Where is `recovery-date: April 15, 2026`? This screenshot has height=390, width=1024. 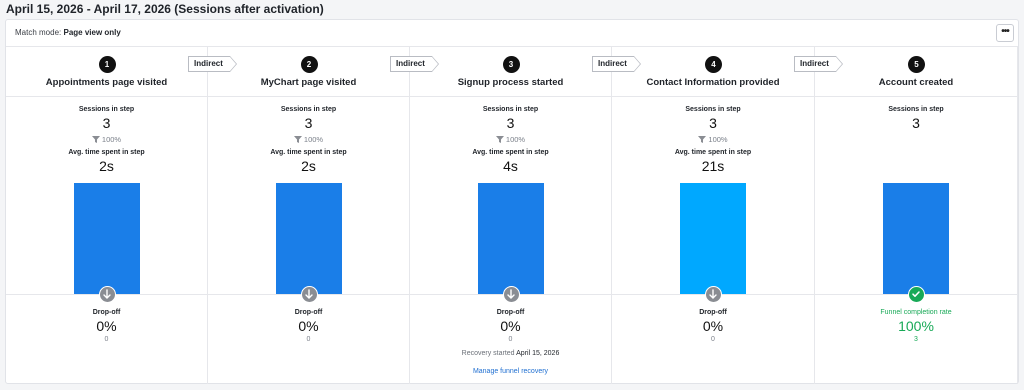
recovery-date: April 15, 2026 is located at coordinates (538, 353).